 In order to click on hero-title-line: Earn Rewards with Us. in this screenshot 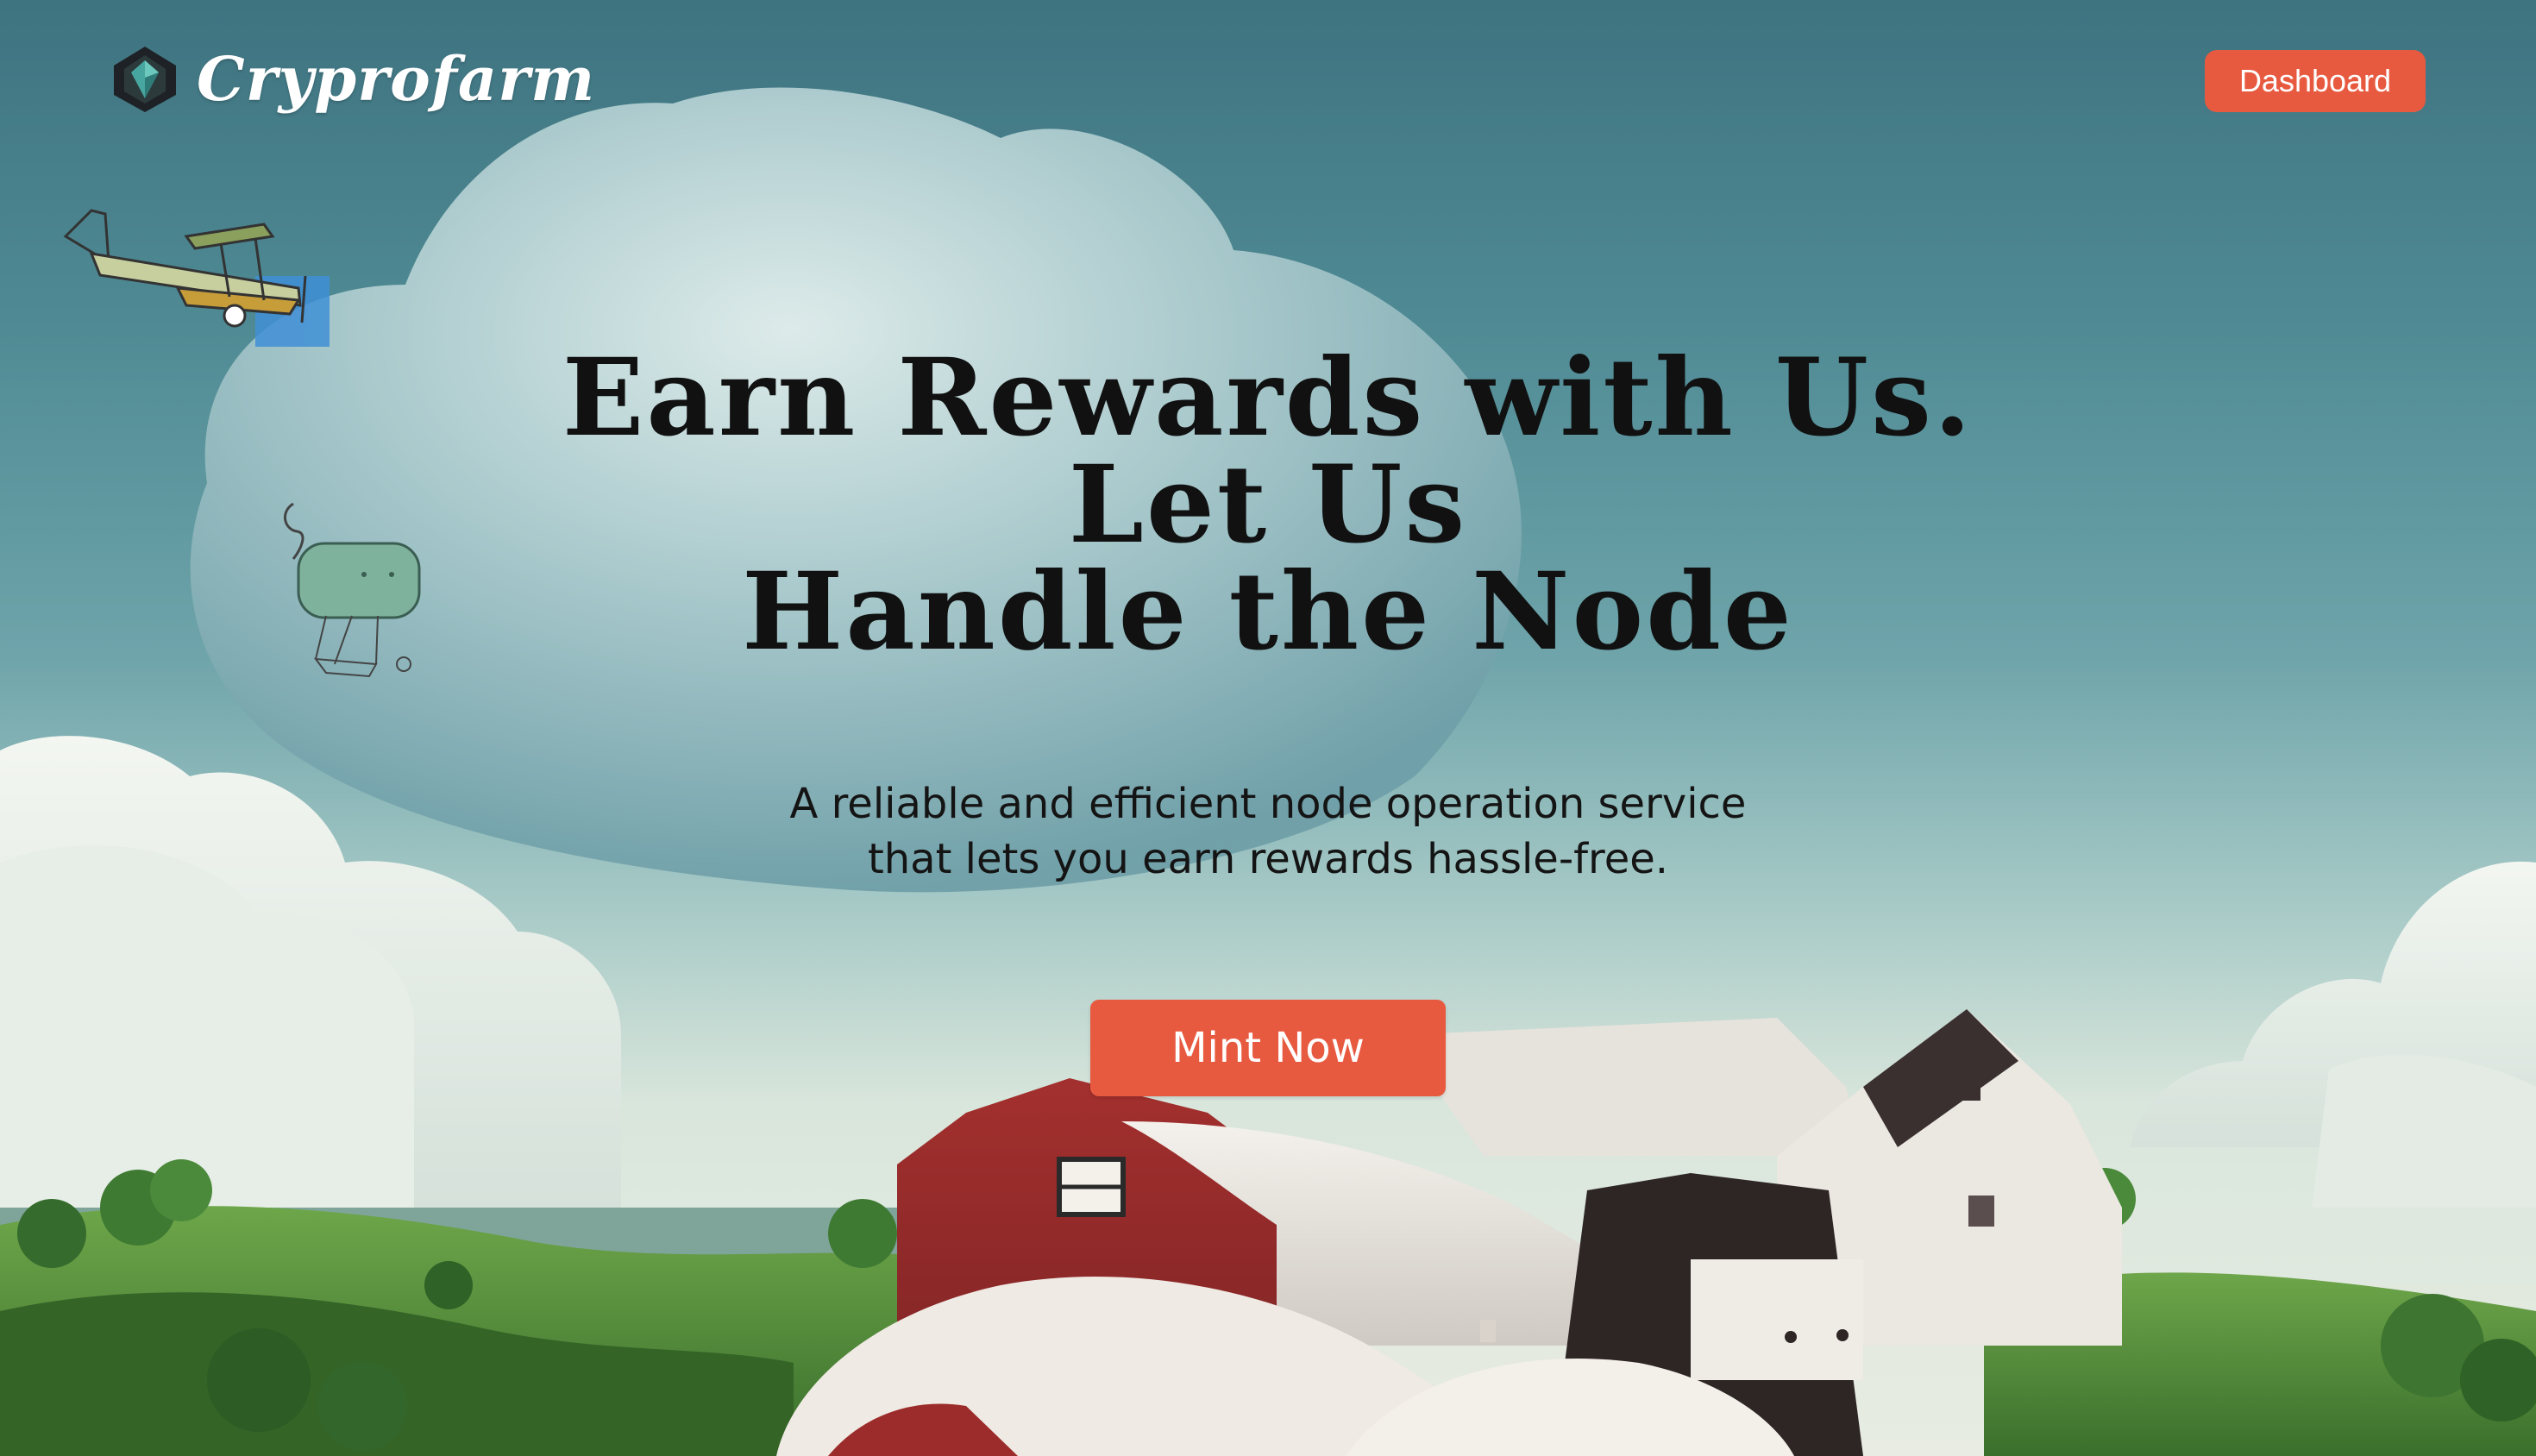, I will do `click(1268, 399)`.